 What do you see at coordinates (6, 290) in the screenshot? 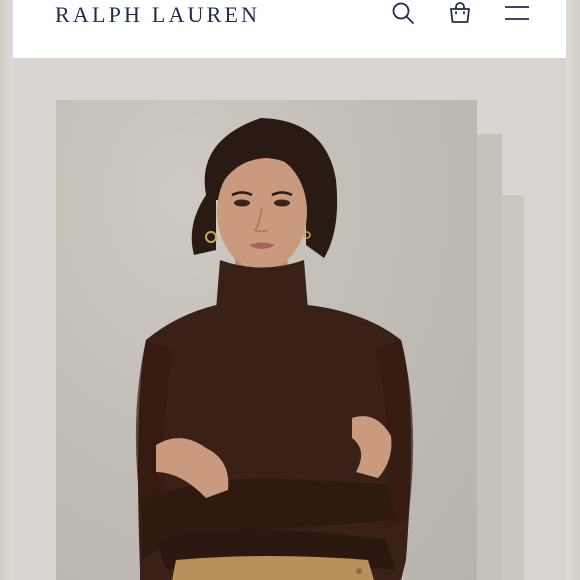
I see `left-edge-band` at bounding box center [6, 290].